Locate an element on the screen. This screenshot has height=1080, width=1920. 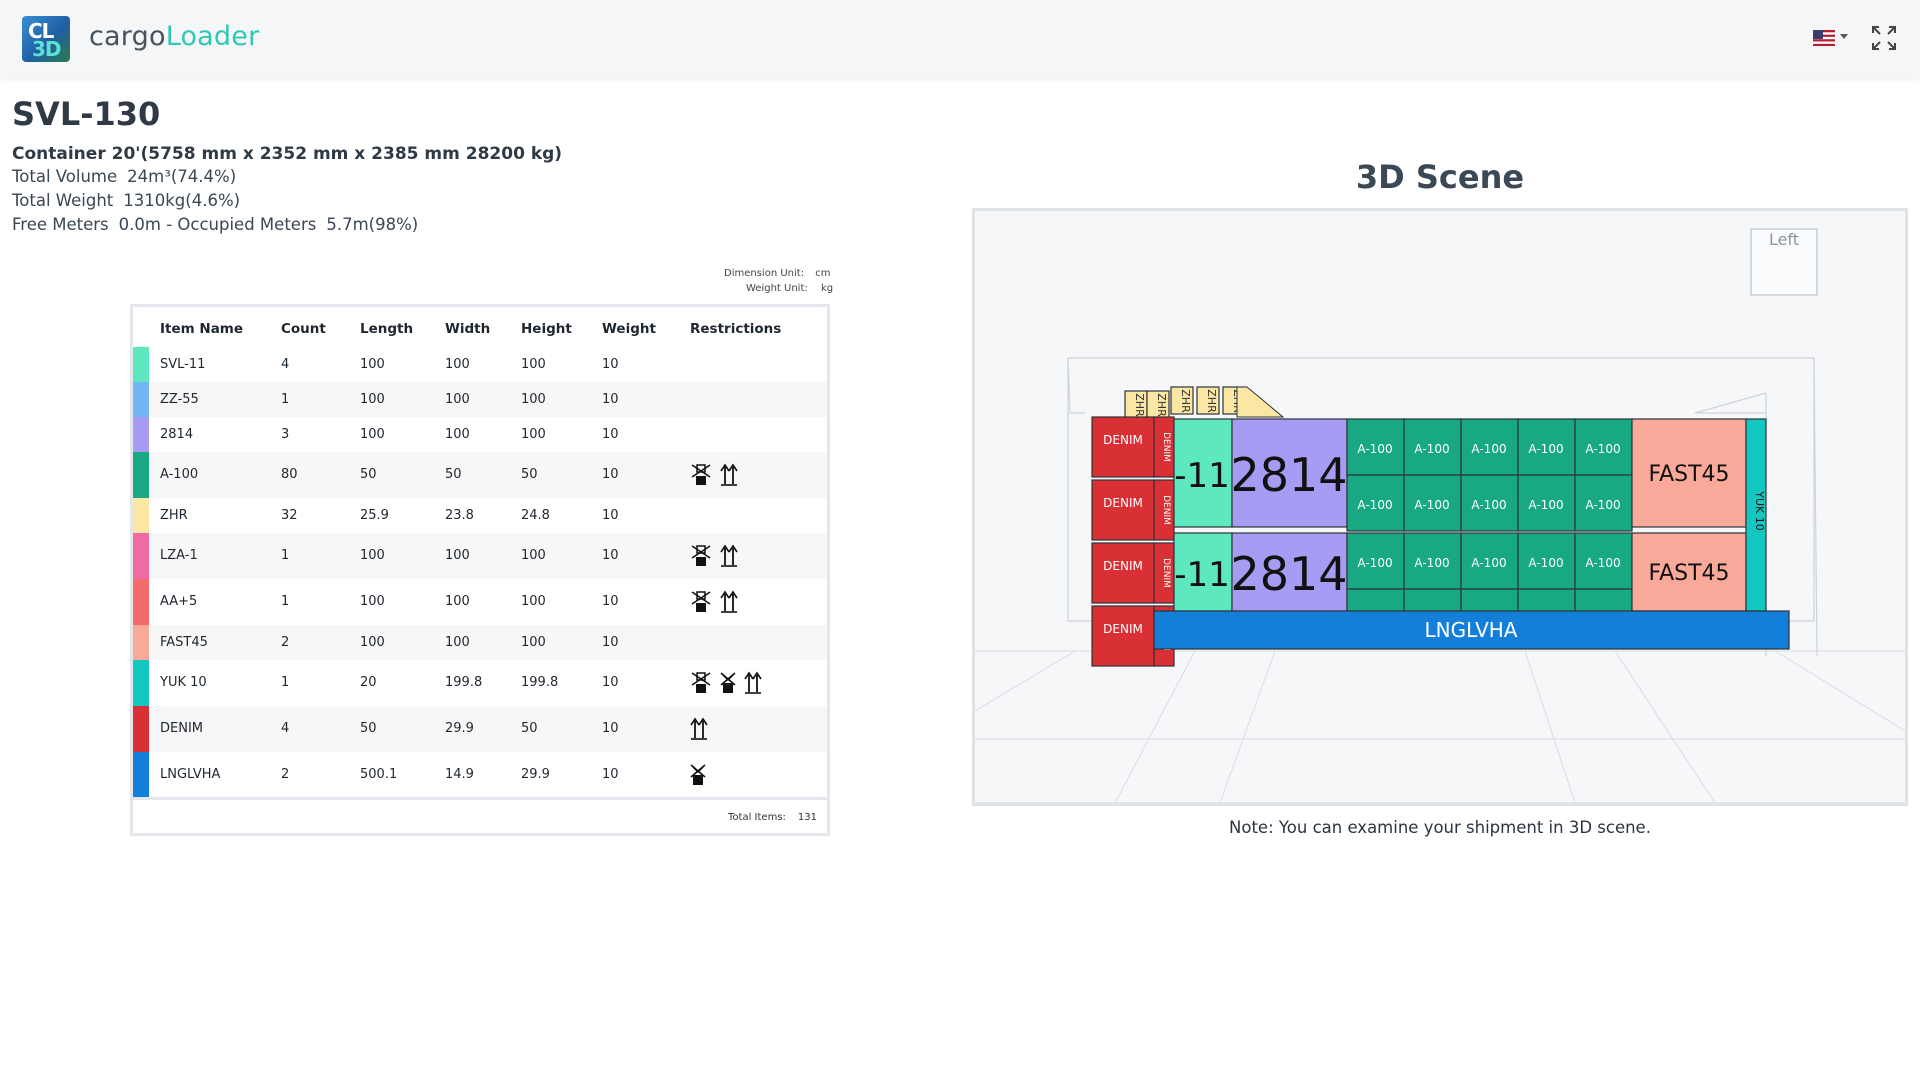
cell-height: 24.8 is located at coordinates (535, 515).